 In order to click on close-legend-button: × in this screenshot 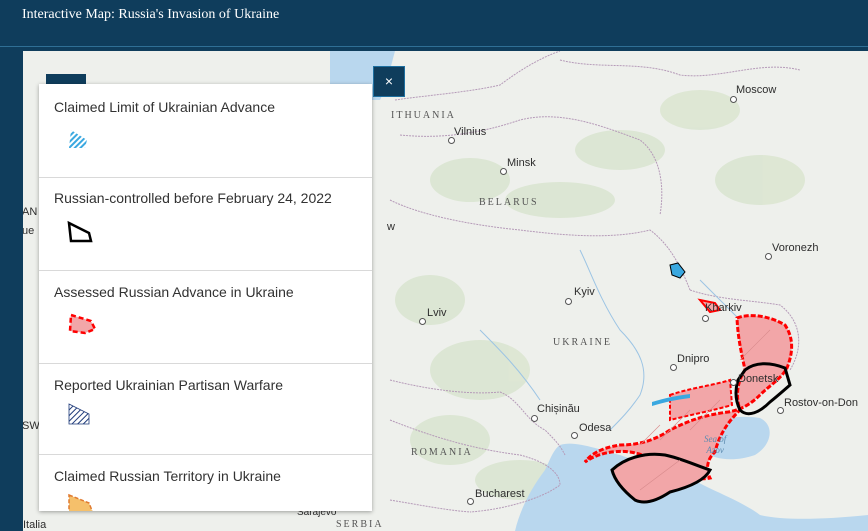, I will do `click(389, 81)`.